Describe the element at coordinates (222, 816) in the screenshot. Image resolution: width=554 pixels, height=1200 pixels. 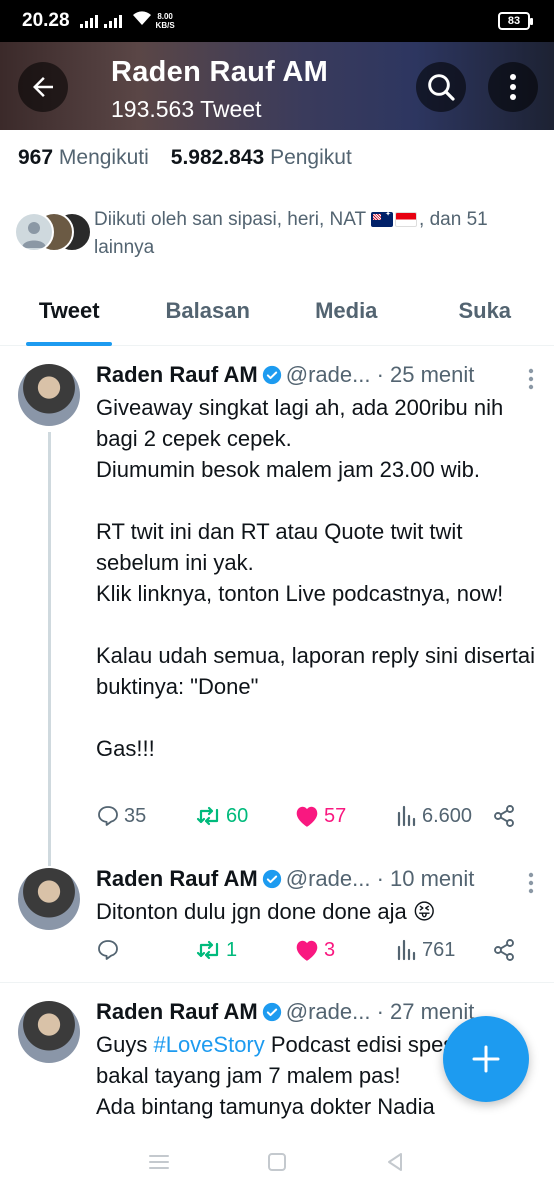
I see `retweet-button: 60` at that location.